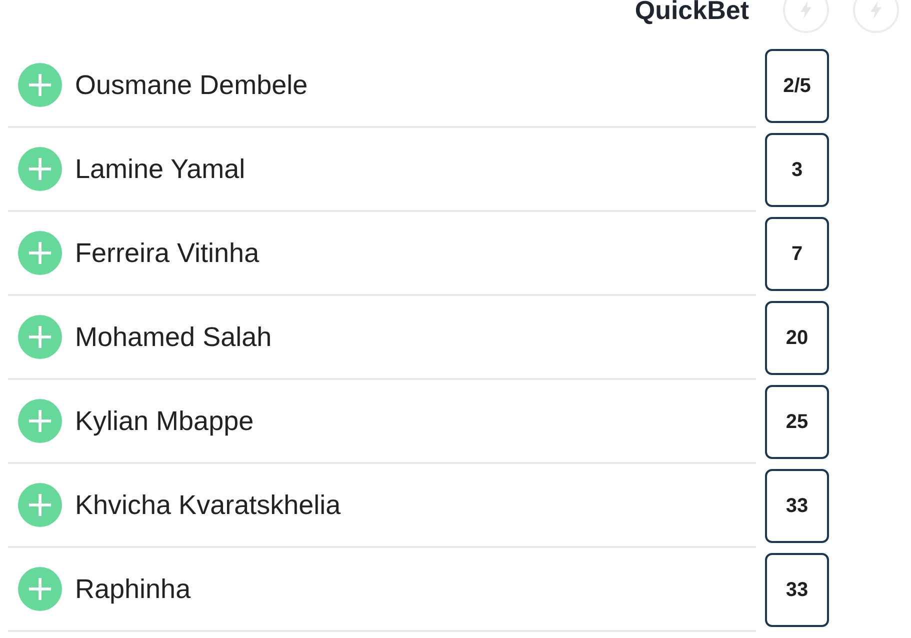  I want to click on player-name: Mohamed Salah, so click(173, 337).